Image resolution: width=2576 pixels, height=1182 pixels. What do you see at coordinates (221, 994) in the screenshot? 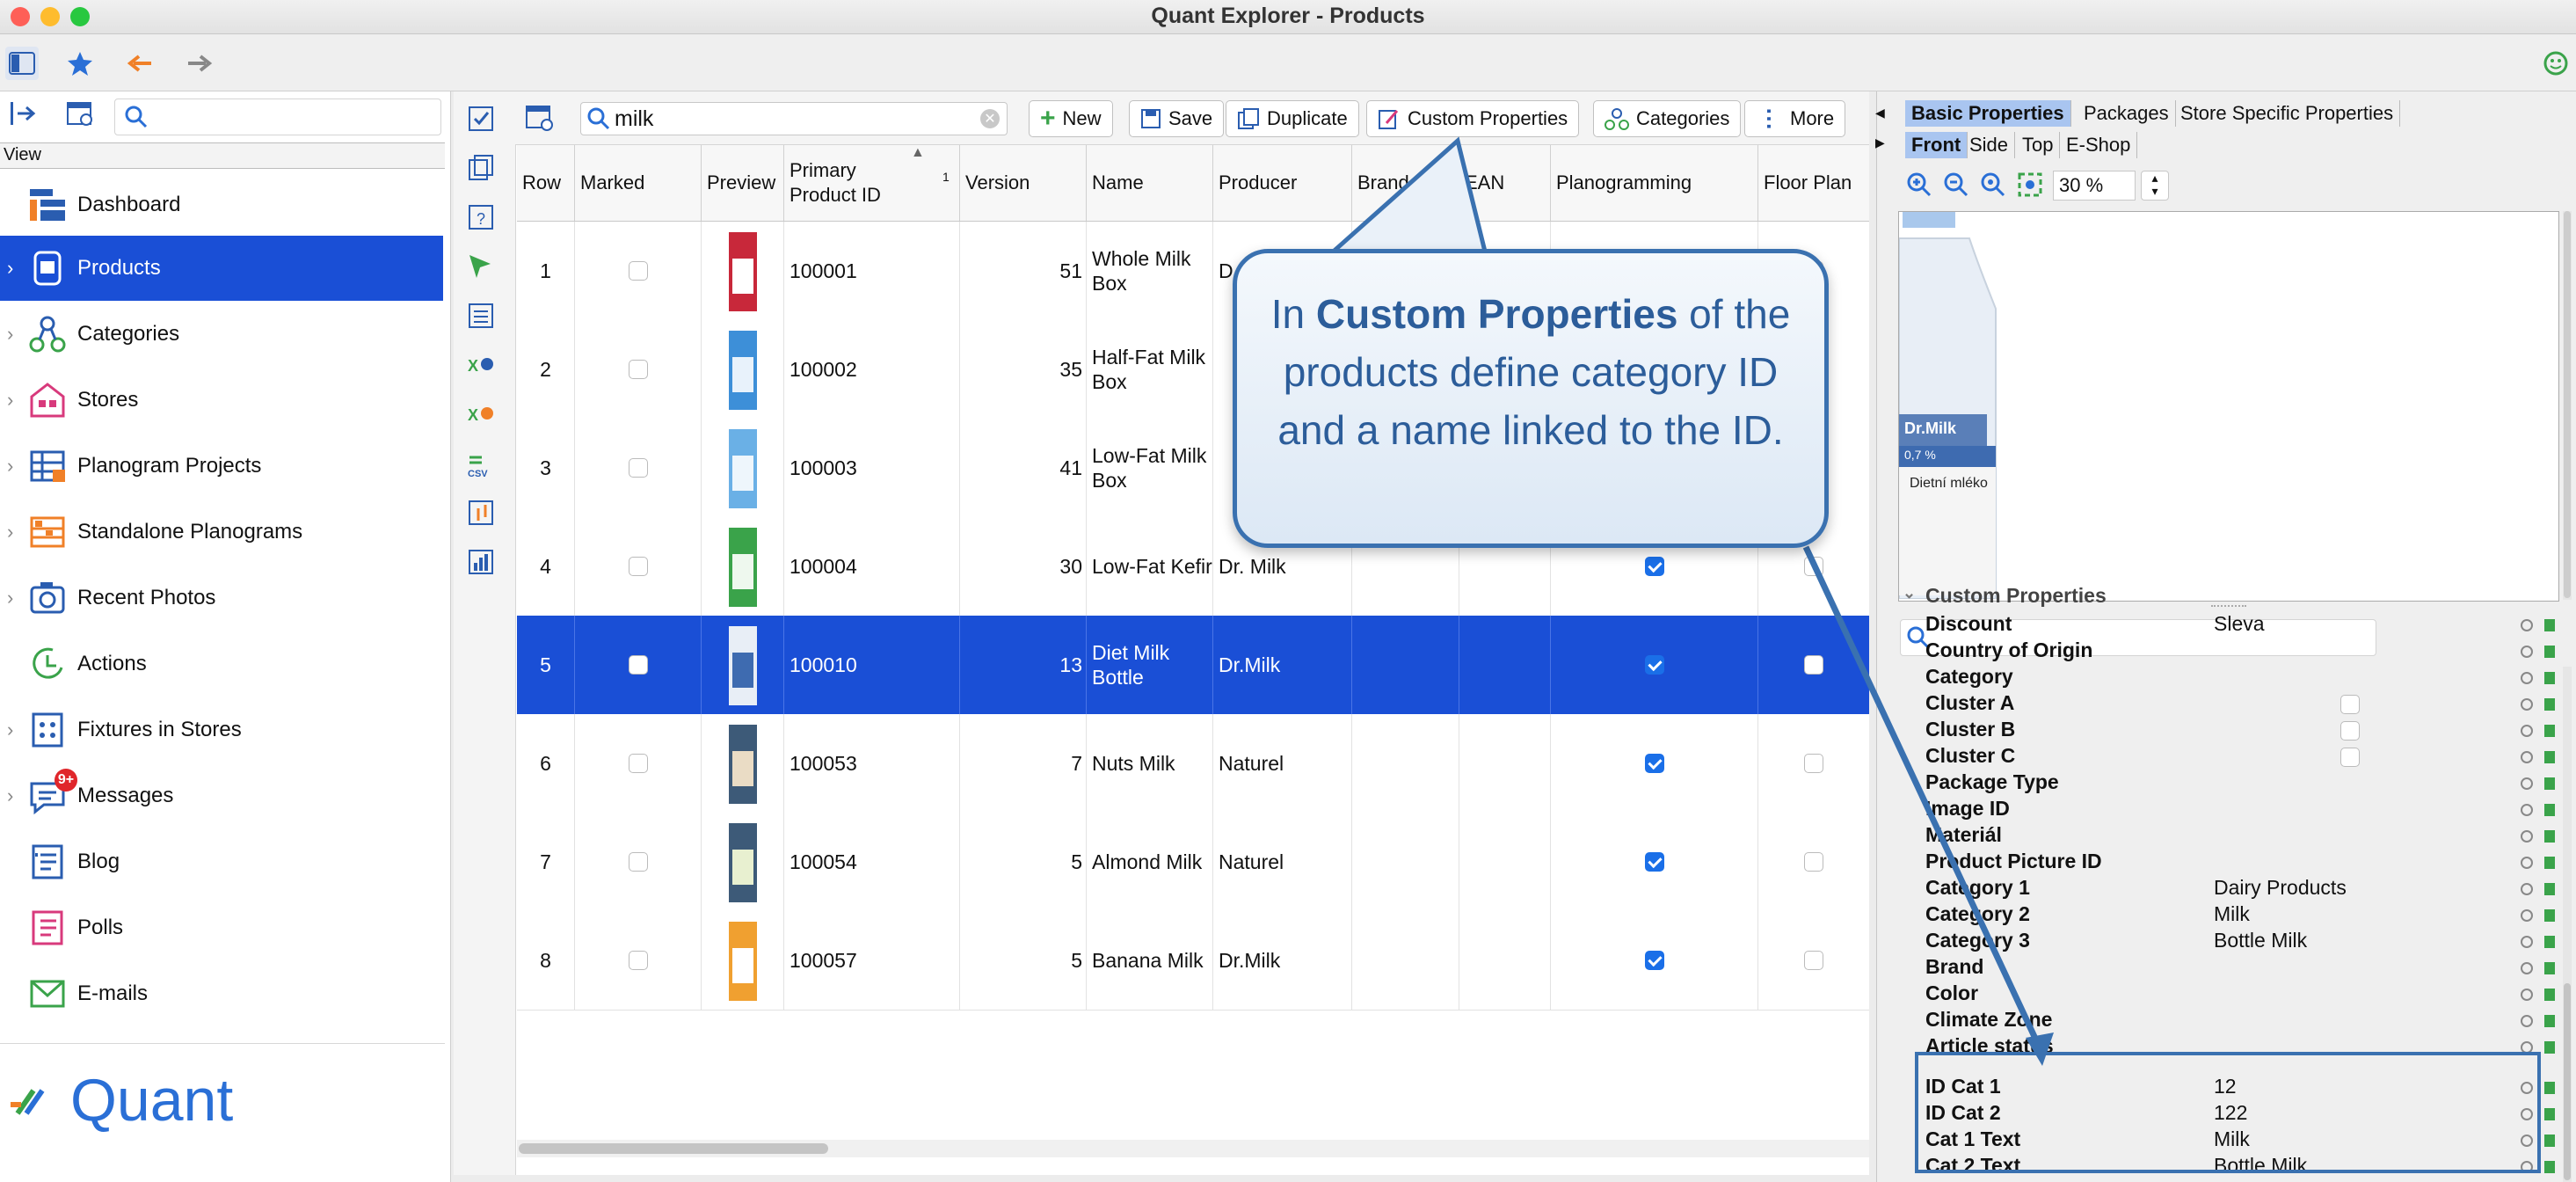
I see `sidebar-item-emails: E-mails` at bounding box center [221, 994].